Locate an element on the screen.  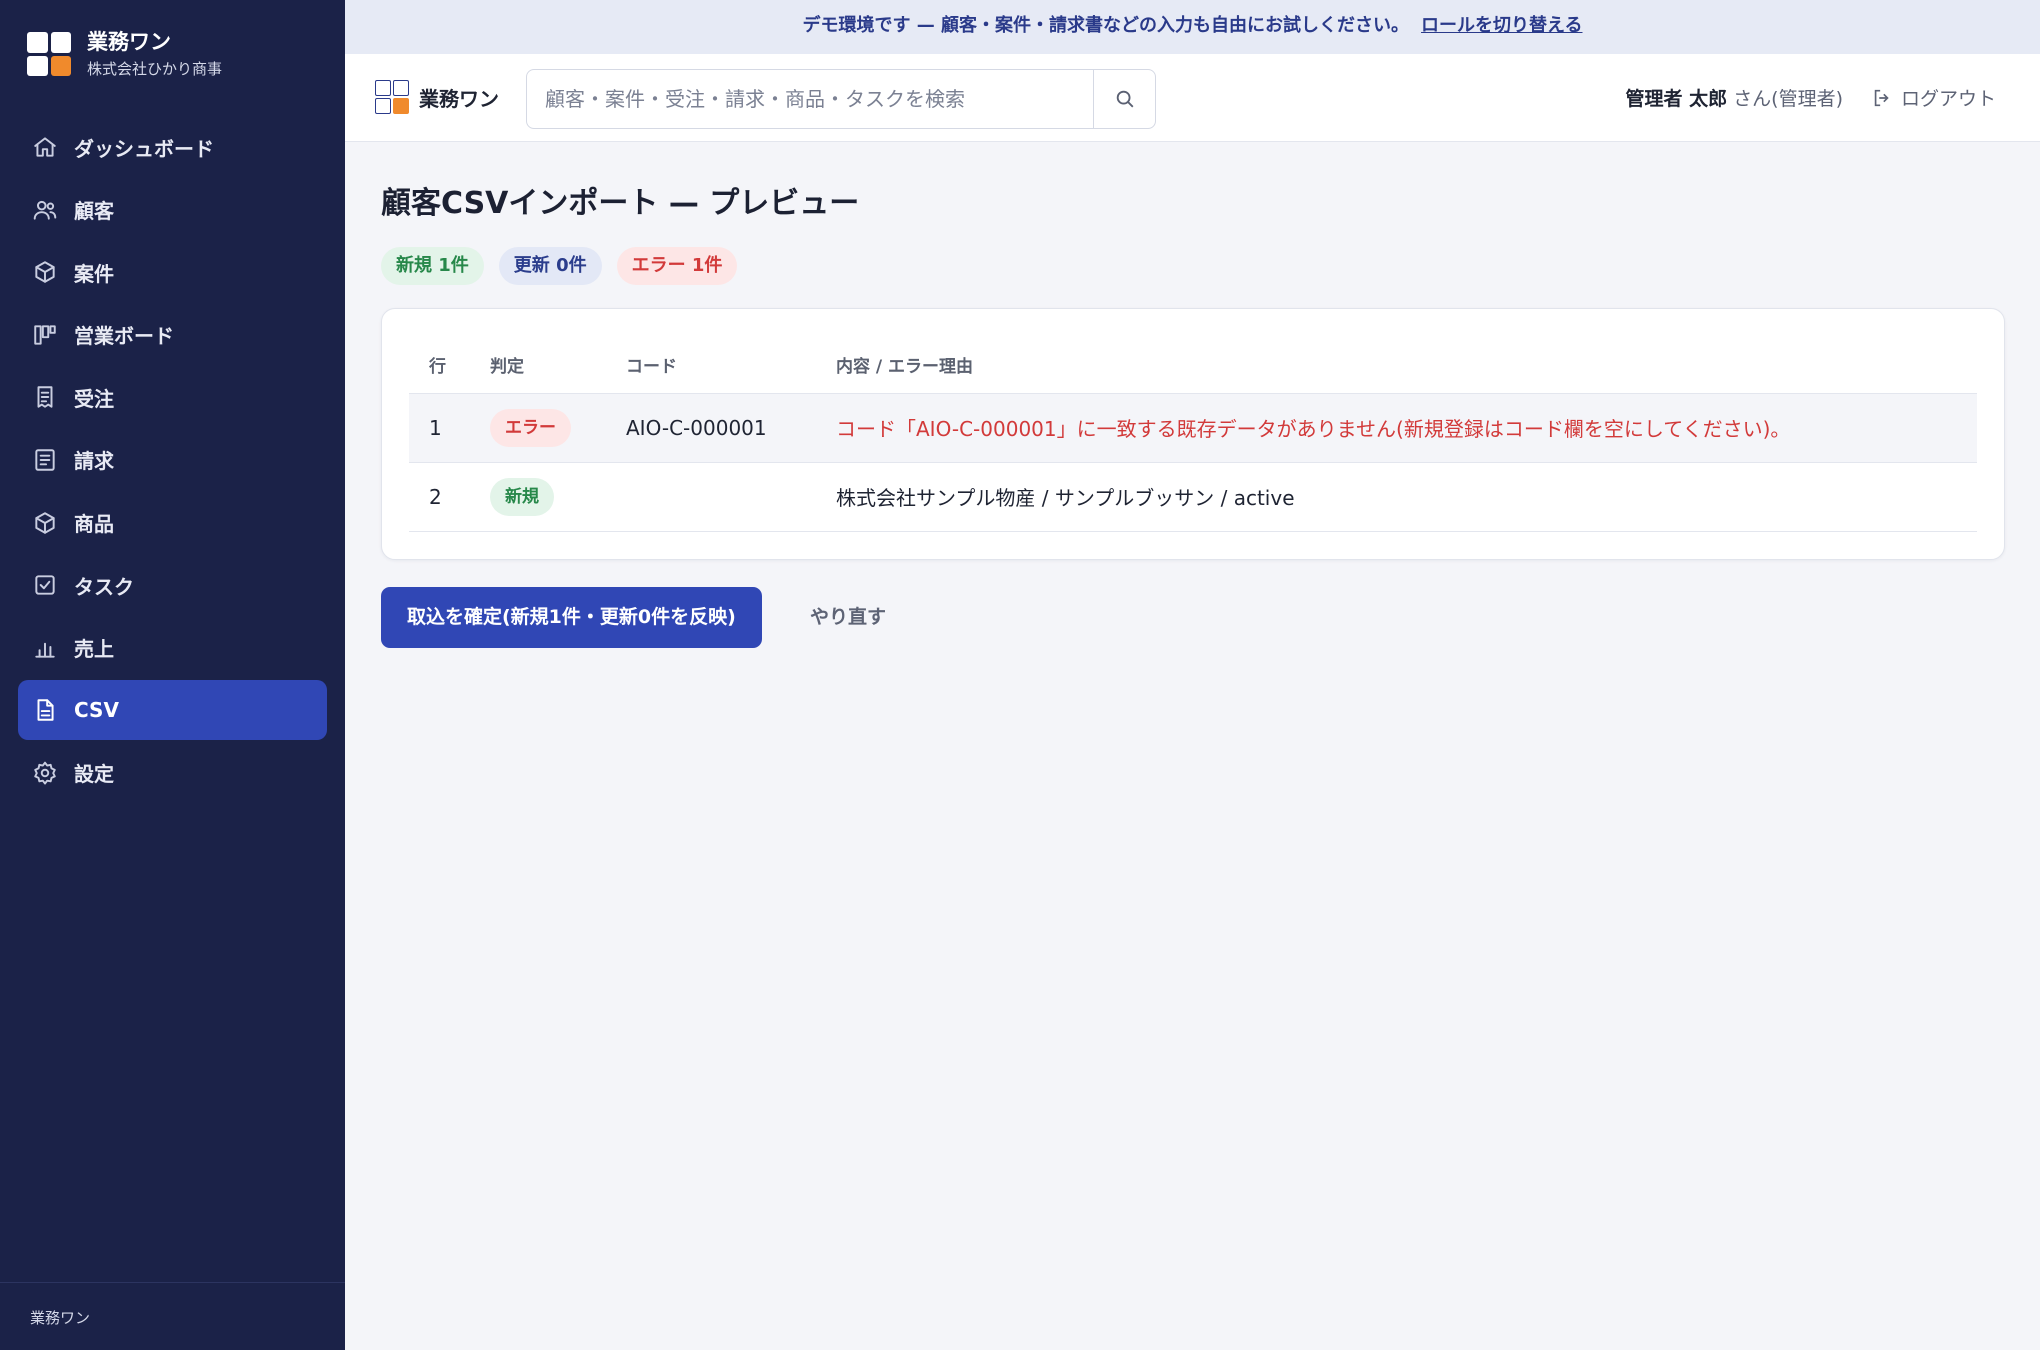
status-badge: 新規 is located at coordinates (522, 496).